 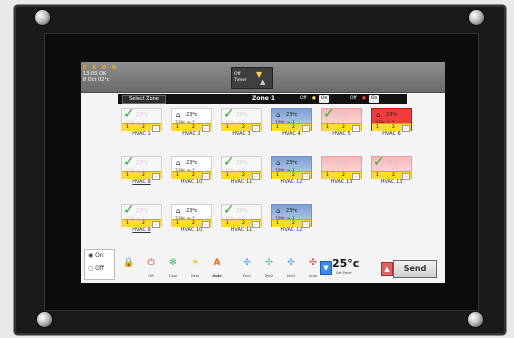 What do you see at coordinates (100, 268) in the screenshot?
I see `zone-off-label: Off` at bounding box center [100, 268].